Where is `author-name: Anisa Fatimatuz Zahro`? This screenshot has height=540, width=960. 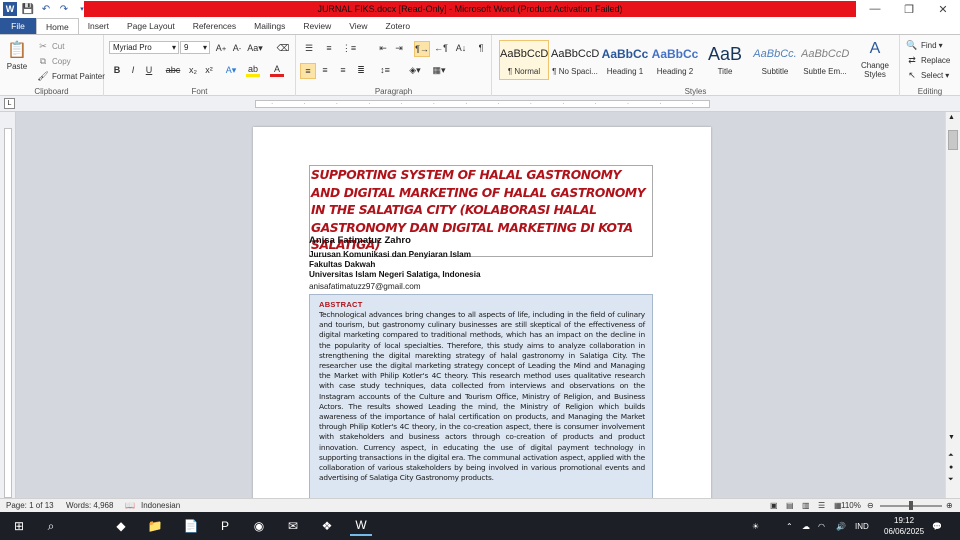
author-name: Anisa Fatimatuz Zahro is located at coordinates (360, 240).